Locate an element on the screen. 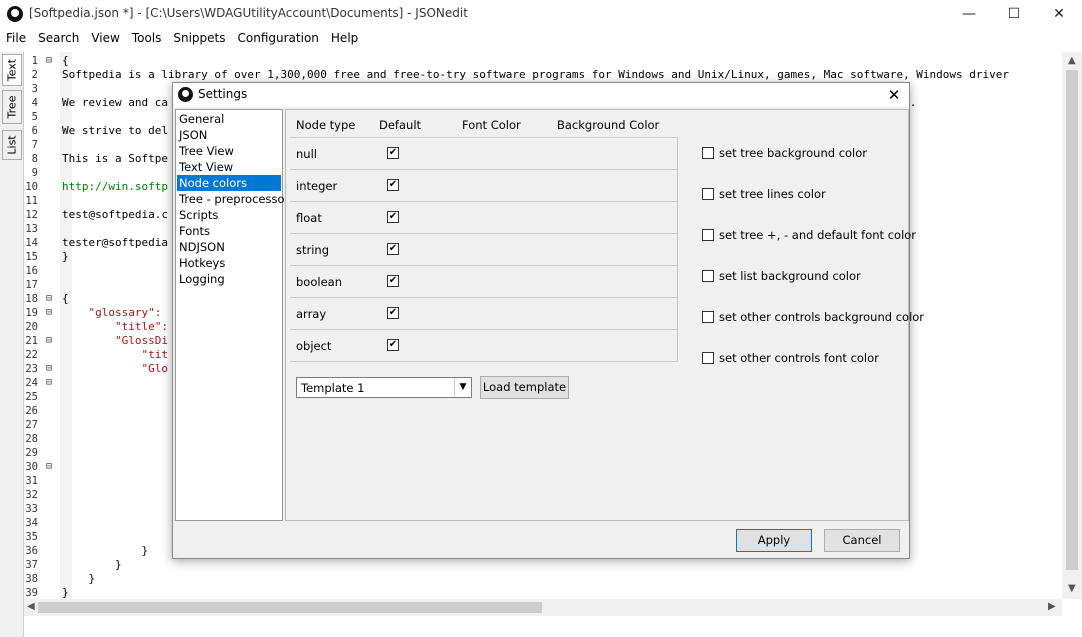 This screenshot has width=1082, height=637. line-number: 21 is located at coordinates (31, 341).